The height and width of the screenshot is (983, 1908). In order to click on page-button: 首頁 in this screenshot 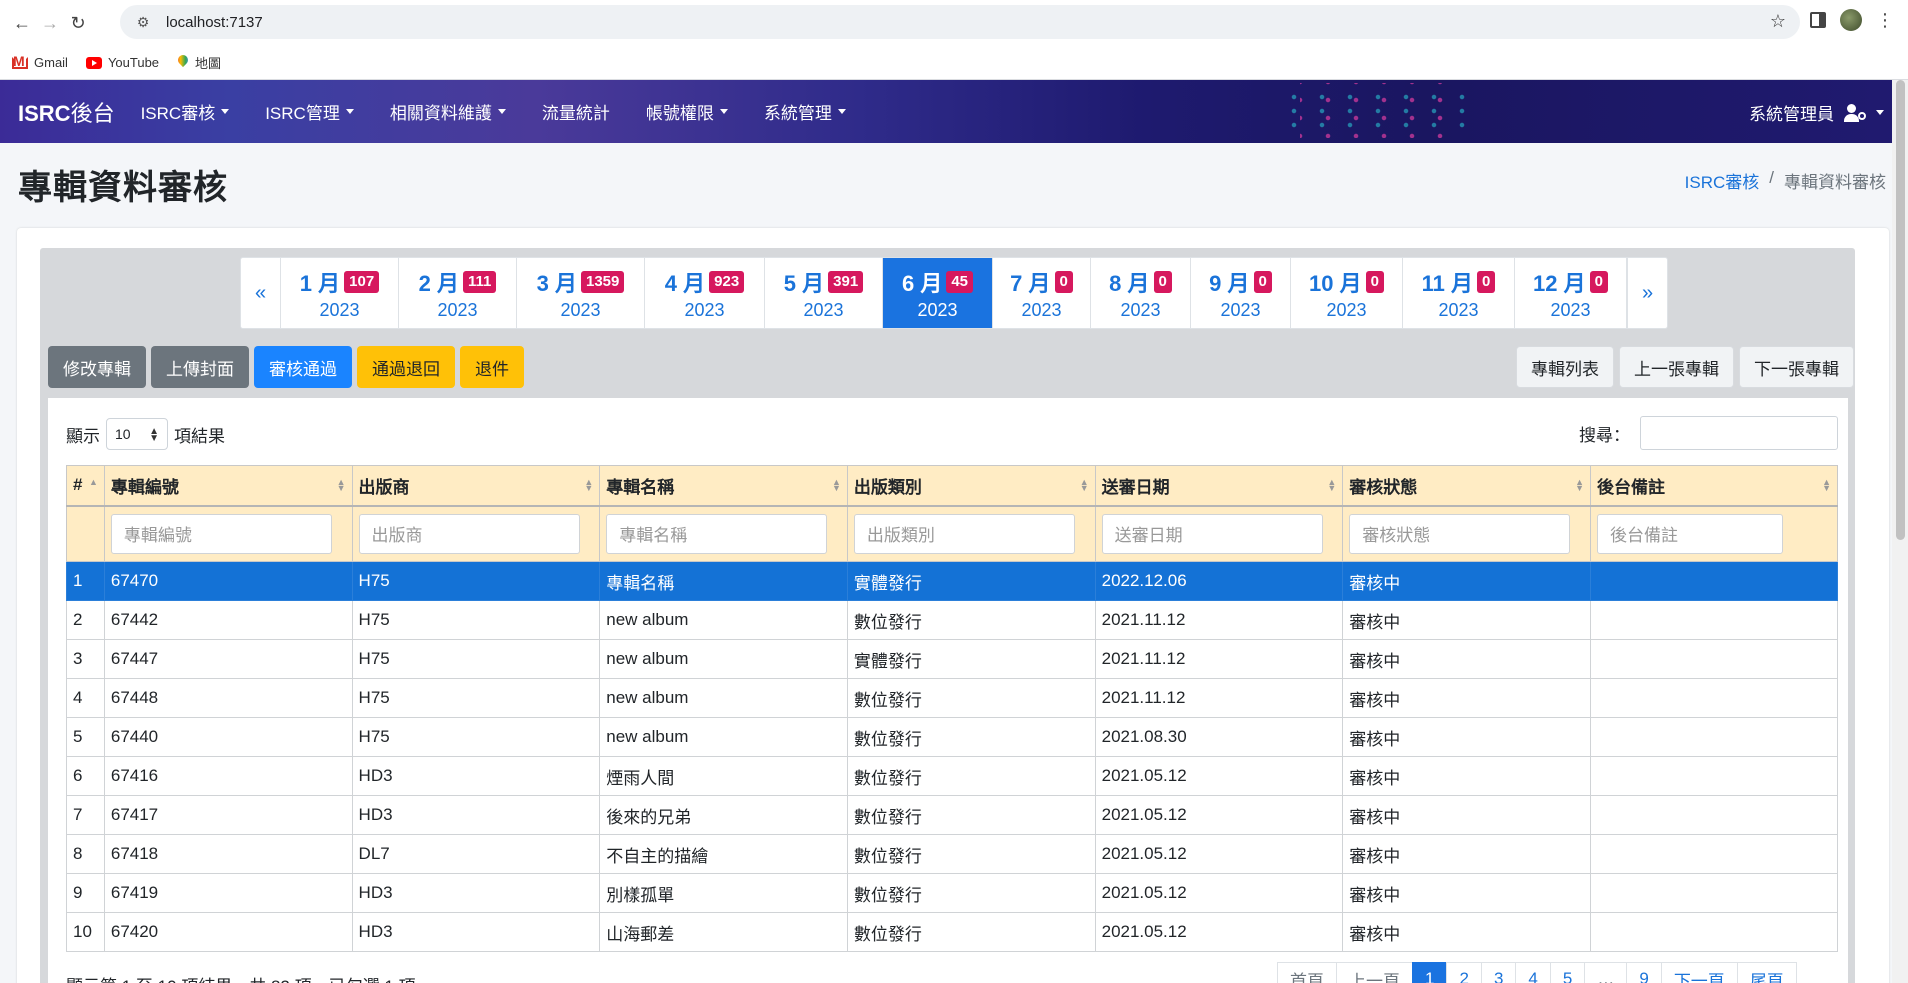, I will do `click(1307, 972)`.